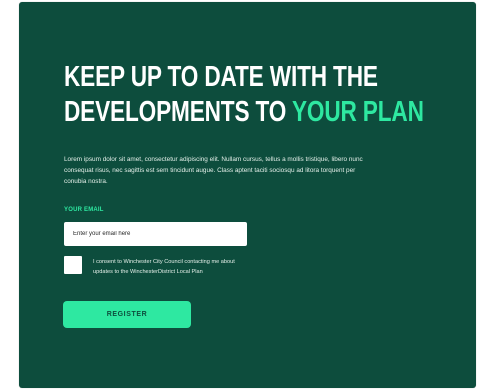  I want to click on email-field, so click(155, 234).